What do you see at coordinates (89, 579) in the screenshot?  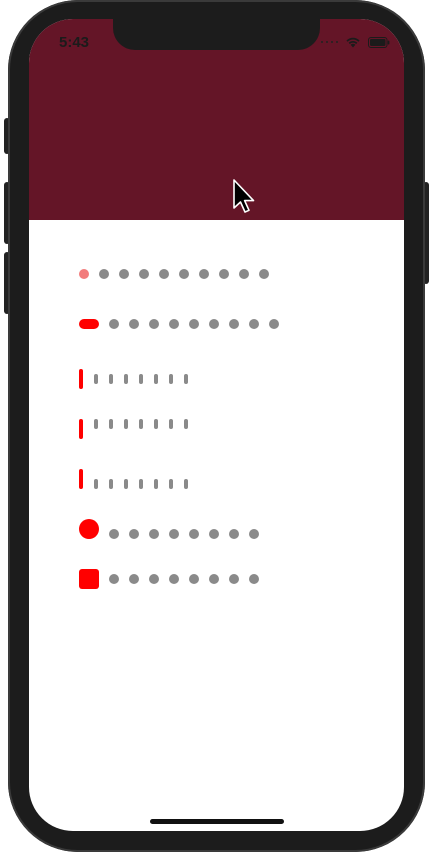 I see `current-page-square` at bounding box center [89, 579].